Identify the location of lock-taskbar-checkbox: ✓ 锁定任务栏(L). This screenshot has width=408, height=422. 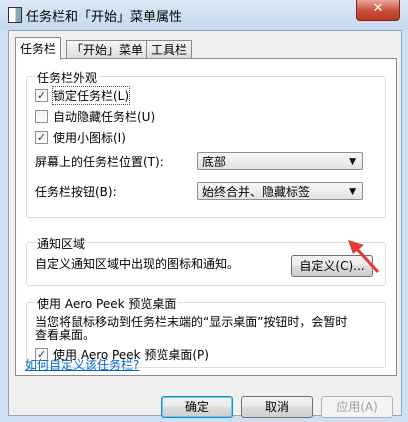
(83, 95).